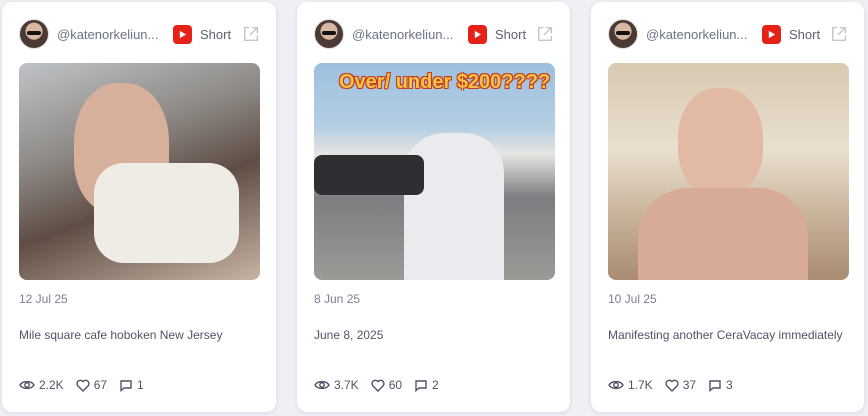 This screenshot has height=416, width=868. Describe the element at coordinates (729, 385) in the screenshot. I see `comments-count: 3` at that location.